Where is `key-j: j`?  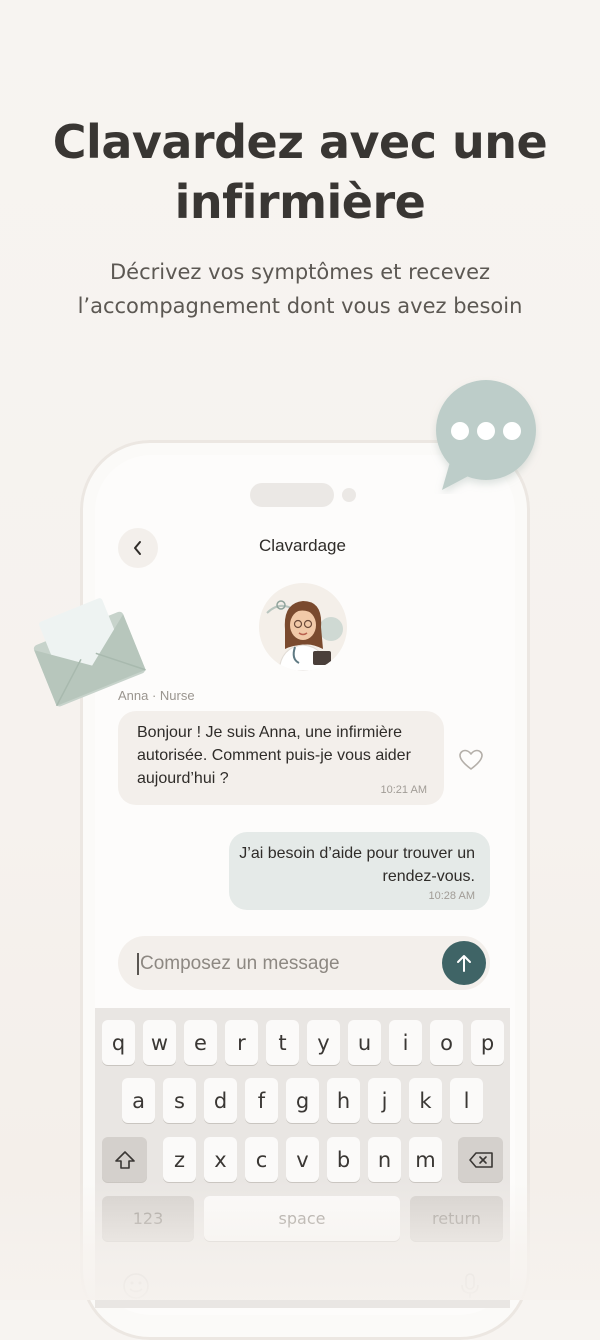
key-j: j is located at coordinates (384, 1100).